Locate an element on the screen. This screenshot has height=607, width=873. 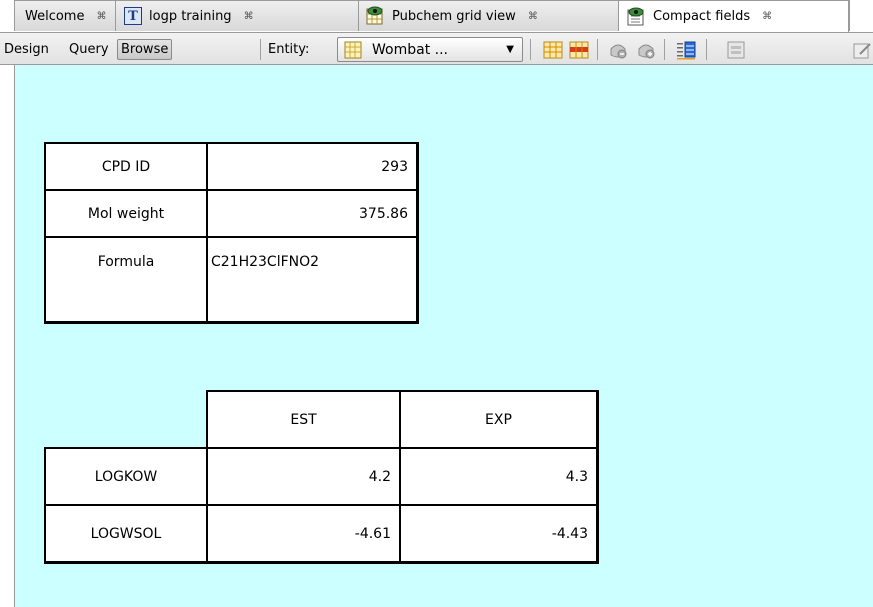
tab-label: Welcome is located at coordinates (55, 16).